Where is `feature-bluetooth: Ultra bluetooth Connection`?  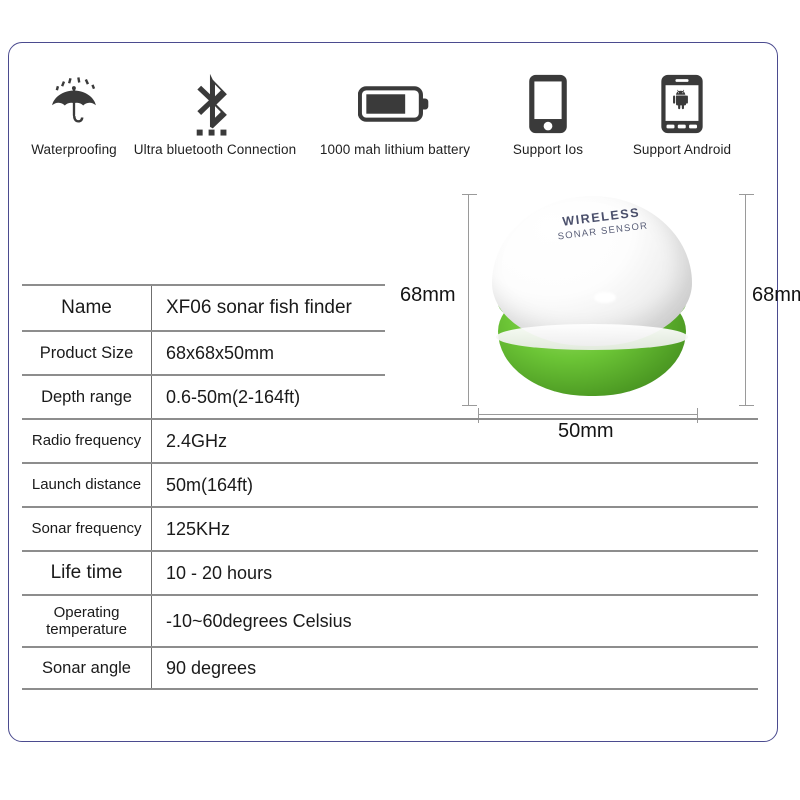 feature-bluetooth: Ultra bluetooth Connection is located at coordinates (215, 112).